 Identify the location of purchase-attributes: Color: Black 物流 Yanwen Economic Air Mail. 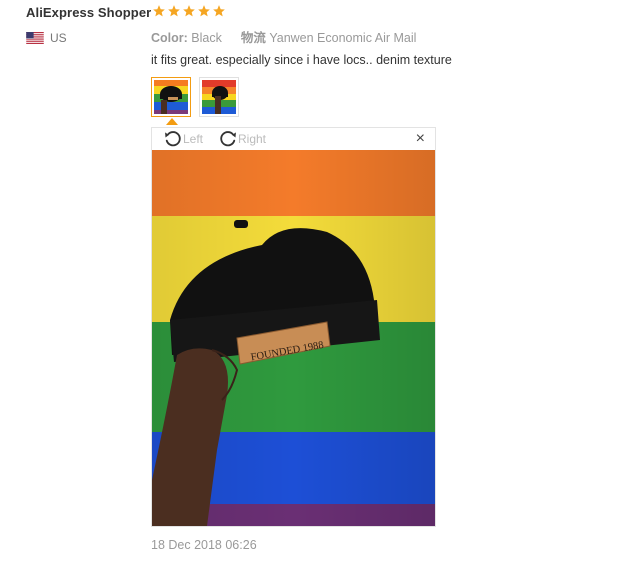
(283, 36).